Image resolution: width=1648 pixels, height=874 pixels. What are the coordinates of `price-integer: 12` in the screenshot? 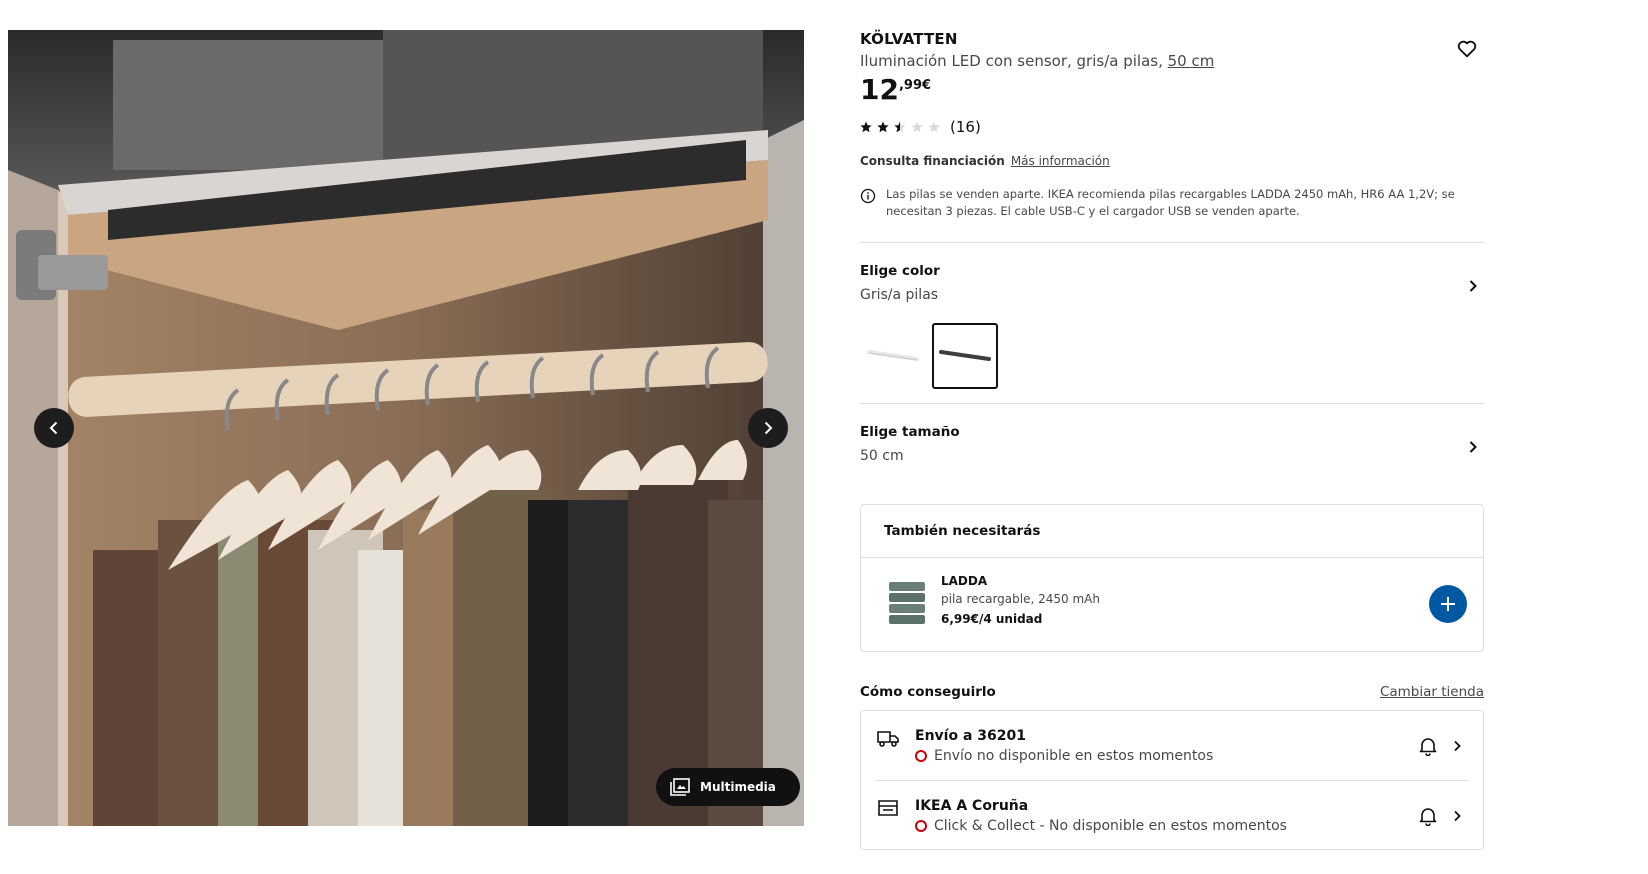 It's located at (879, 89).